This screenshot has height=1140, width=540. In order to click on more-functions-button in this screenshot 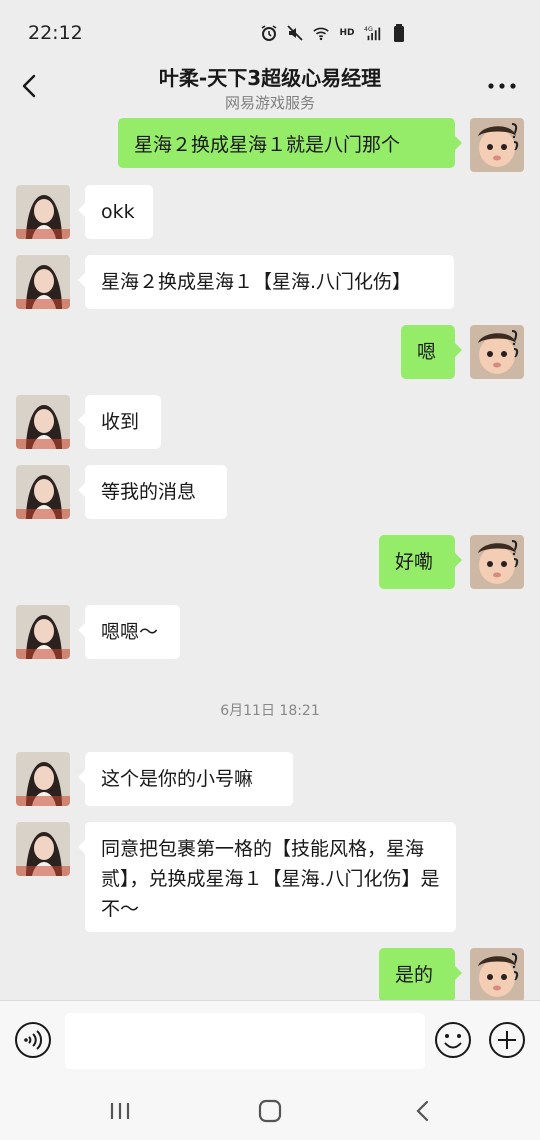, I will do `click(507, 1040)`.